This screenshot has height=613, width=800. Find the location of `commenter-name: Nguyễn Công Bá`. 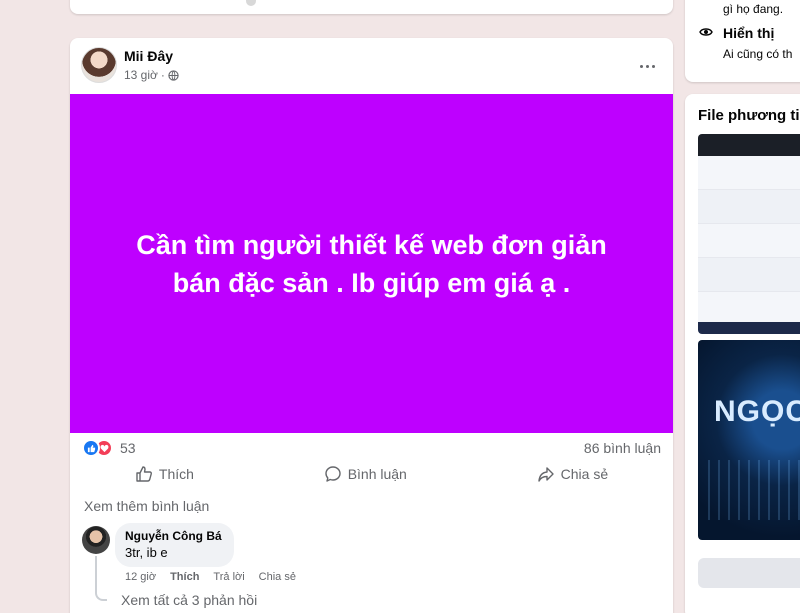

commenter-name: Nguyễn Công Bá is located at coordinates (173, 536).